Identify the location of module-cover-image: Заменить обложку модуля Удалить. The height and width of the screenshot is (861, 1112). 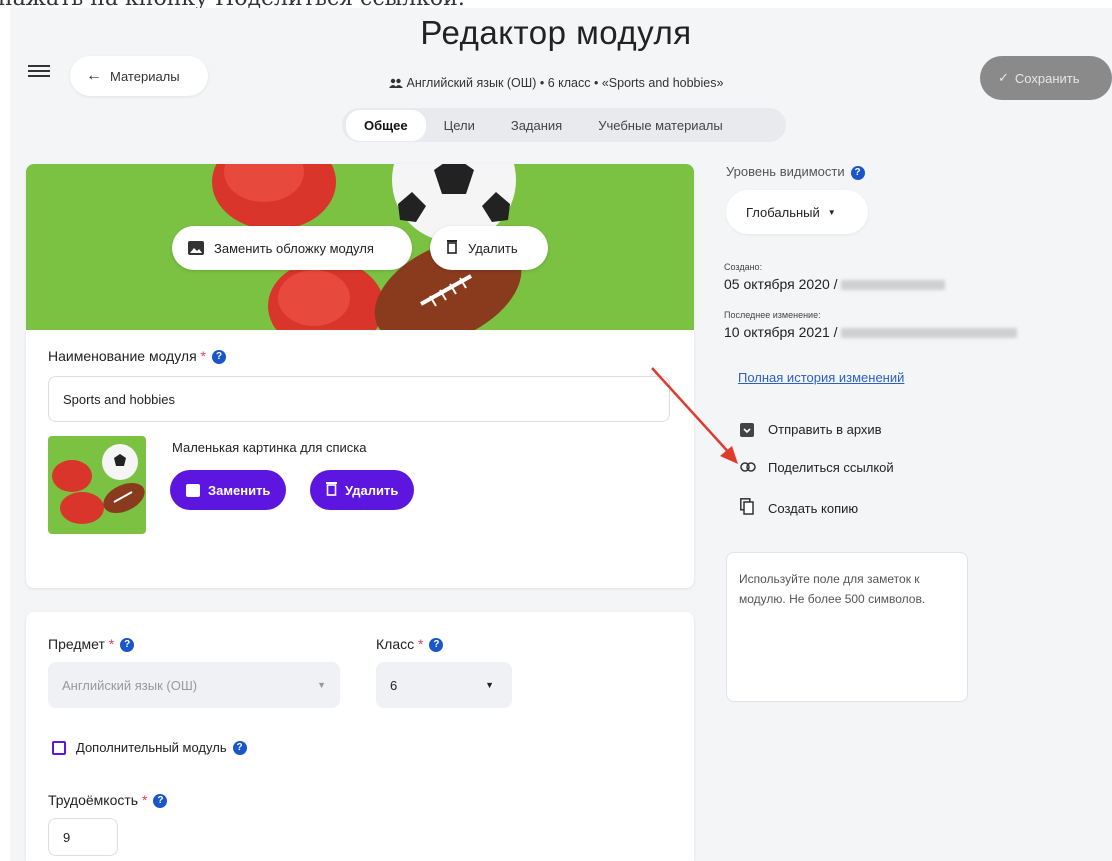
(360, 247).